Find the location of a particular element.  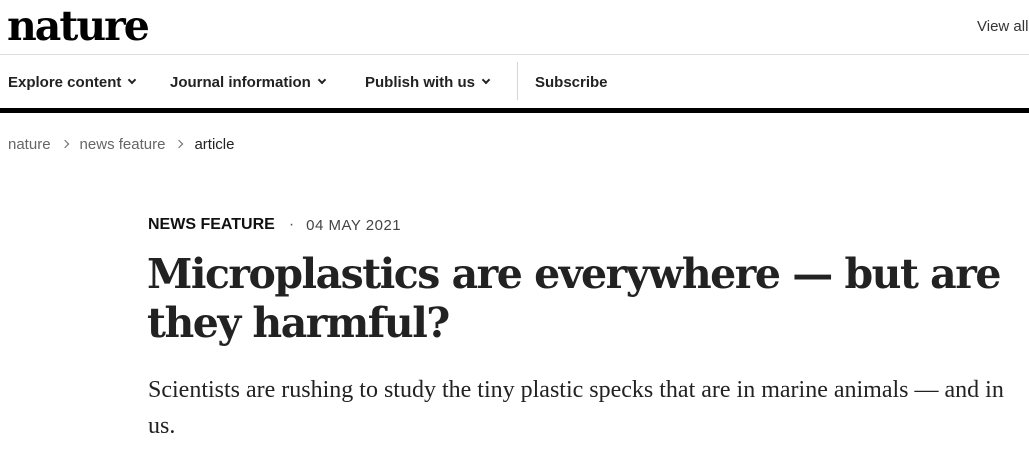

nav-bottom-rule is located at coordinates (514, 110).